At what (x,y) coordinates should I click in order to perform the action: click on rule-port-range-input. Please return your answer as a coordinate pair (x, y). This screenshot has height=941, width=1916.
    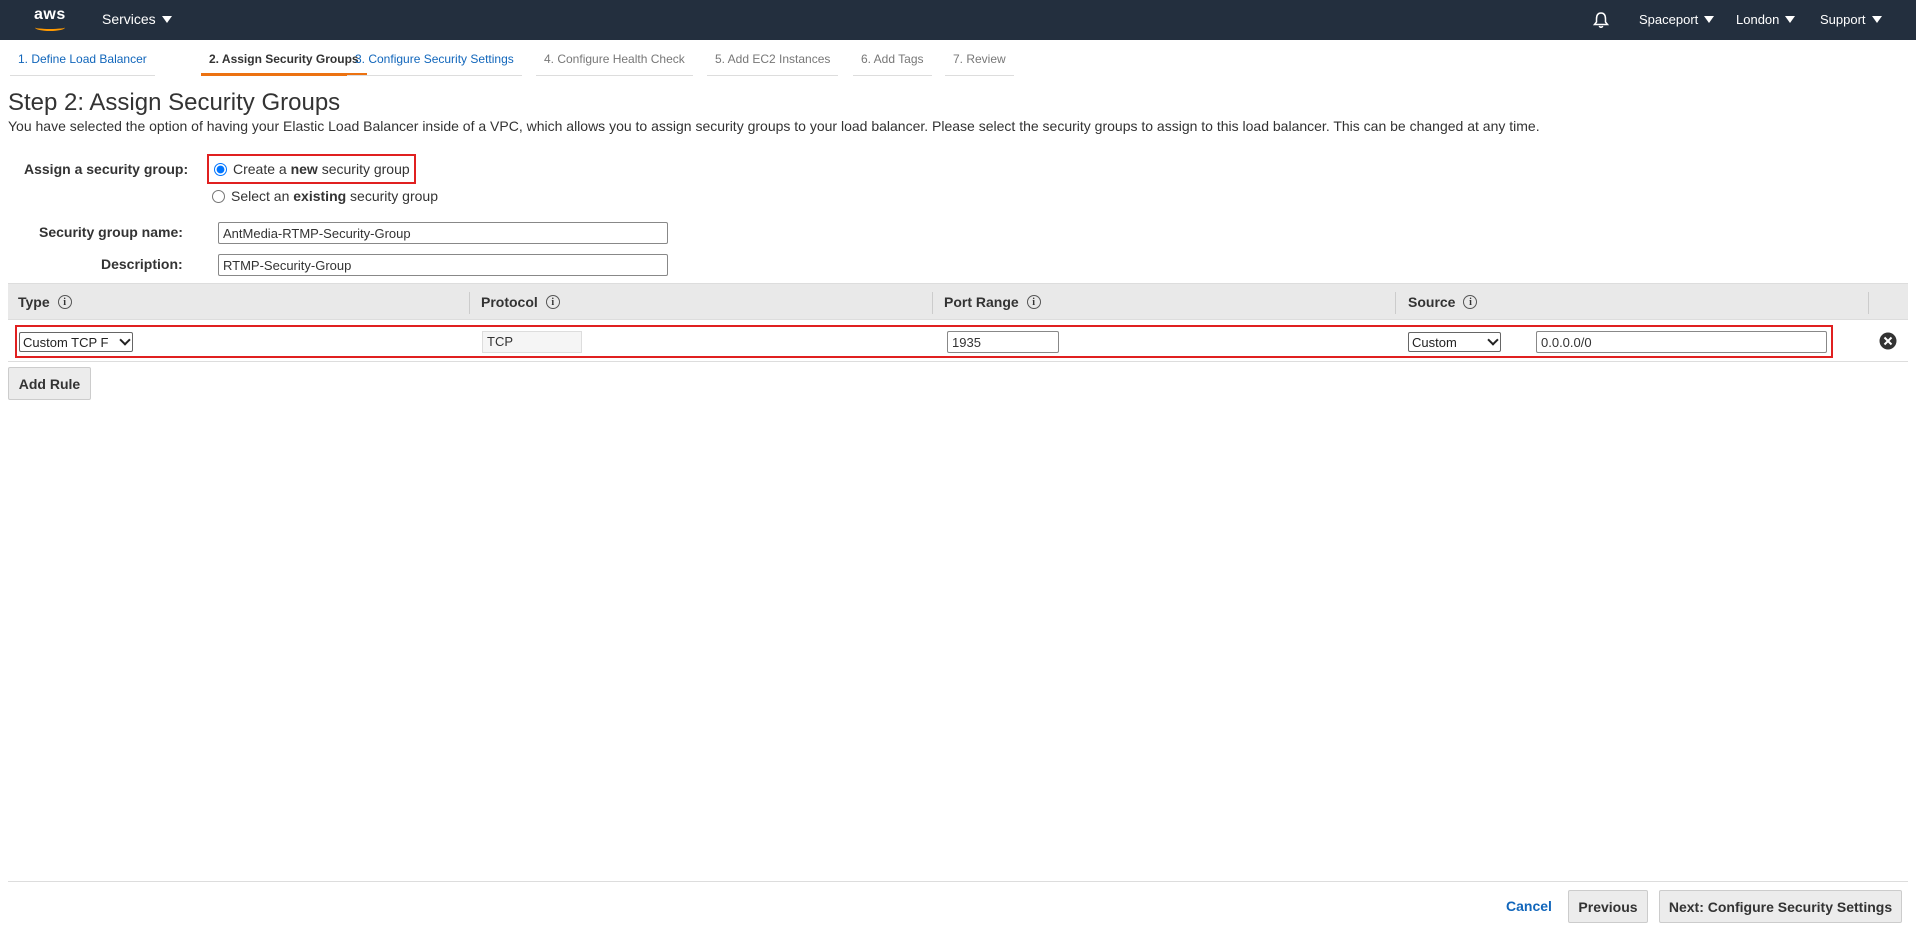
    Looking at the image, I should click on (1003, 342).